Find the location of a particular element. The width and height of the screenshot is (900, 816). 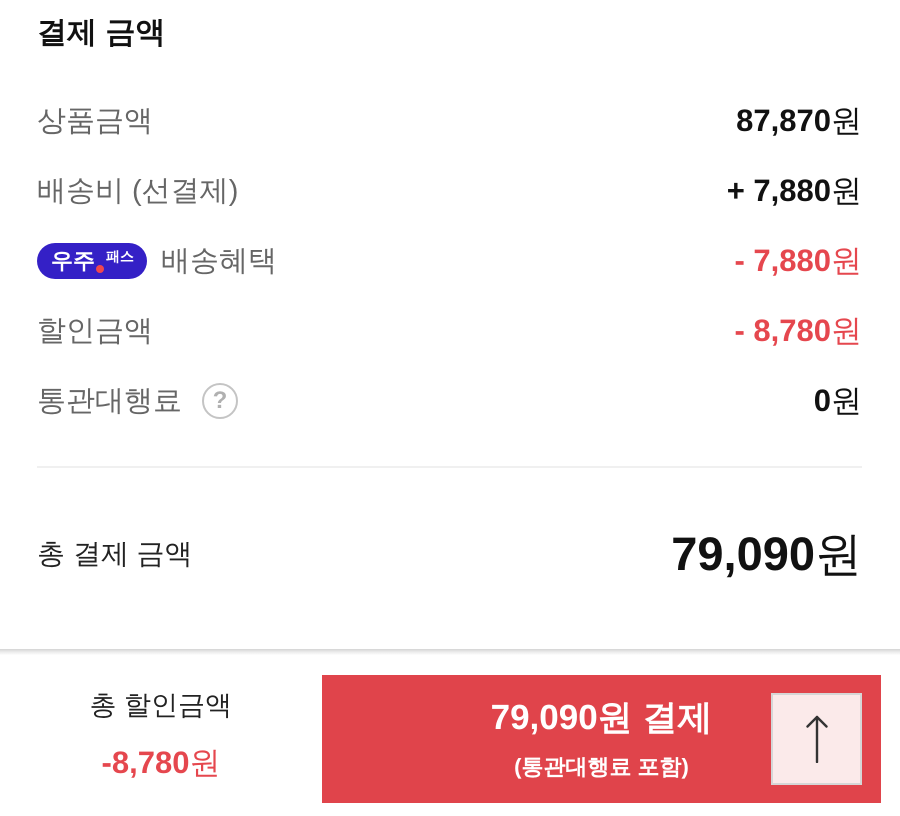

discount-total-label: 총 할인금액 is located at coordinates (161, 705).